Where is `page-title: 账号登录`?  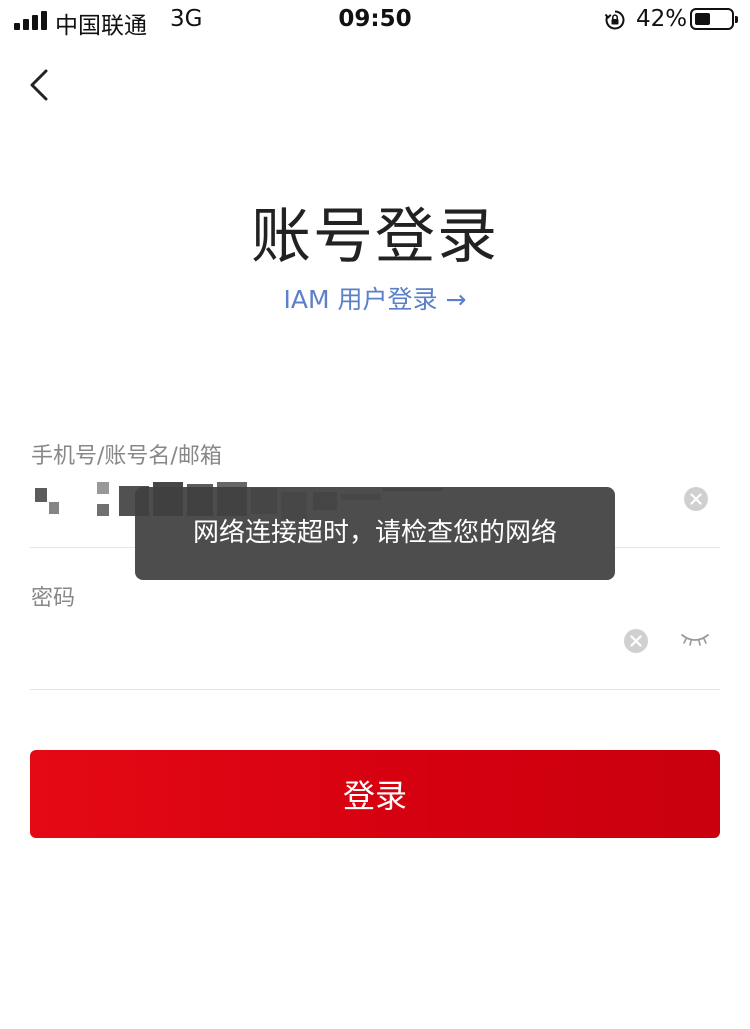 page-title: 账号登录 is located at coordinates (375, 237).